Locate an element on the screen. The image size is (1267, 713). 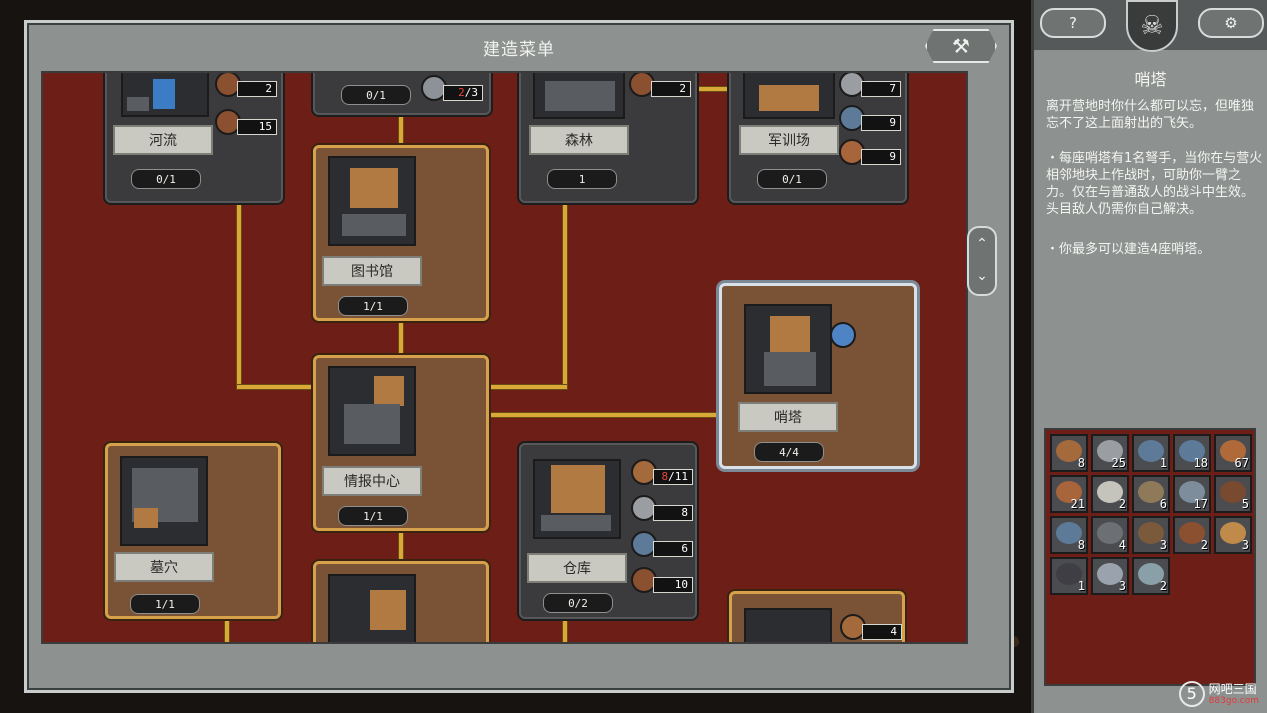
flavor-text: 离开营地时你什么都可以忘，但唯独忘不了这上面射出的飞矢。 is located at coordinates (1150, 115).